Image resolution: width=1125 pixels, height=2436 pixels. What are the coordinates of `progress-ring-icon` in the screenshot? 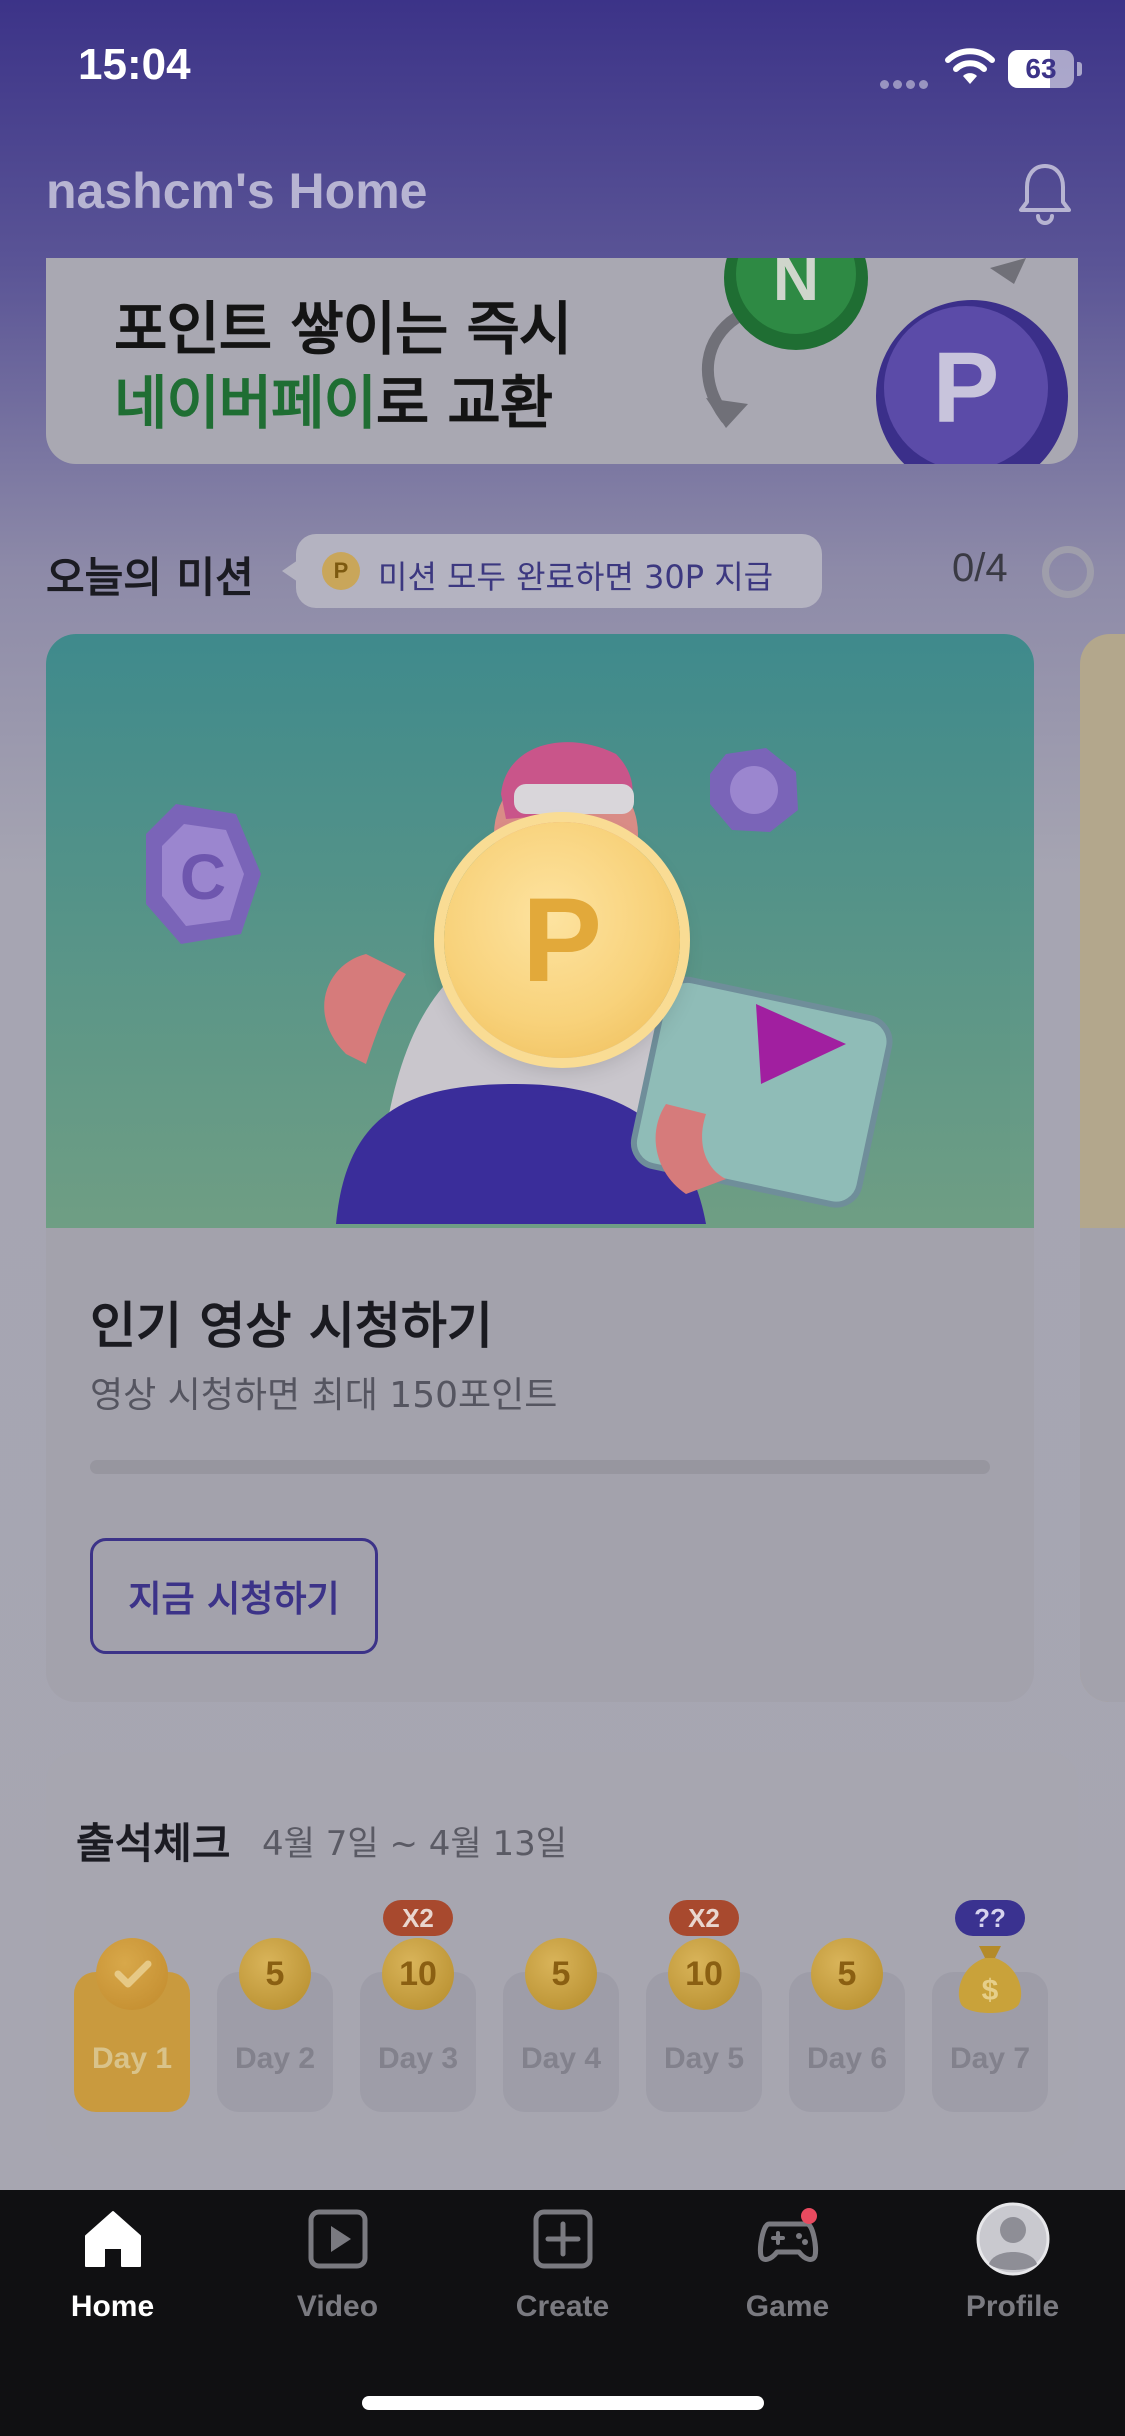 It's located at (1068, 572).